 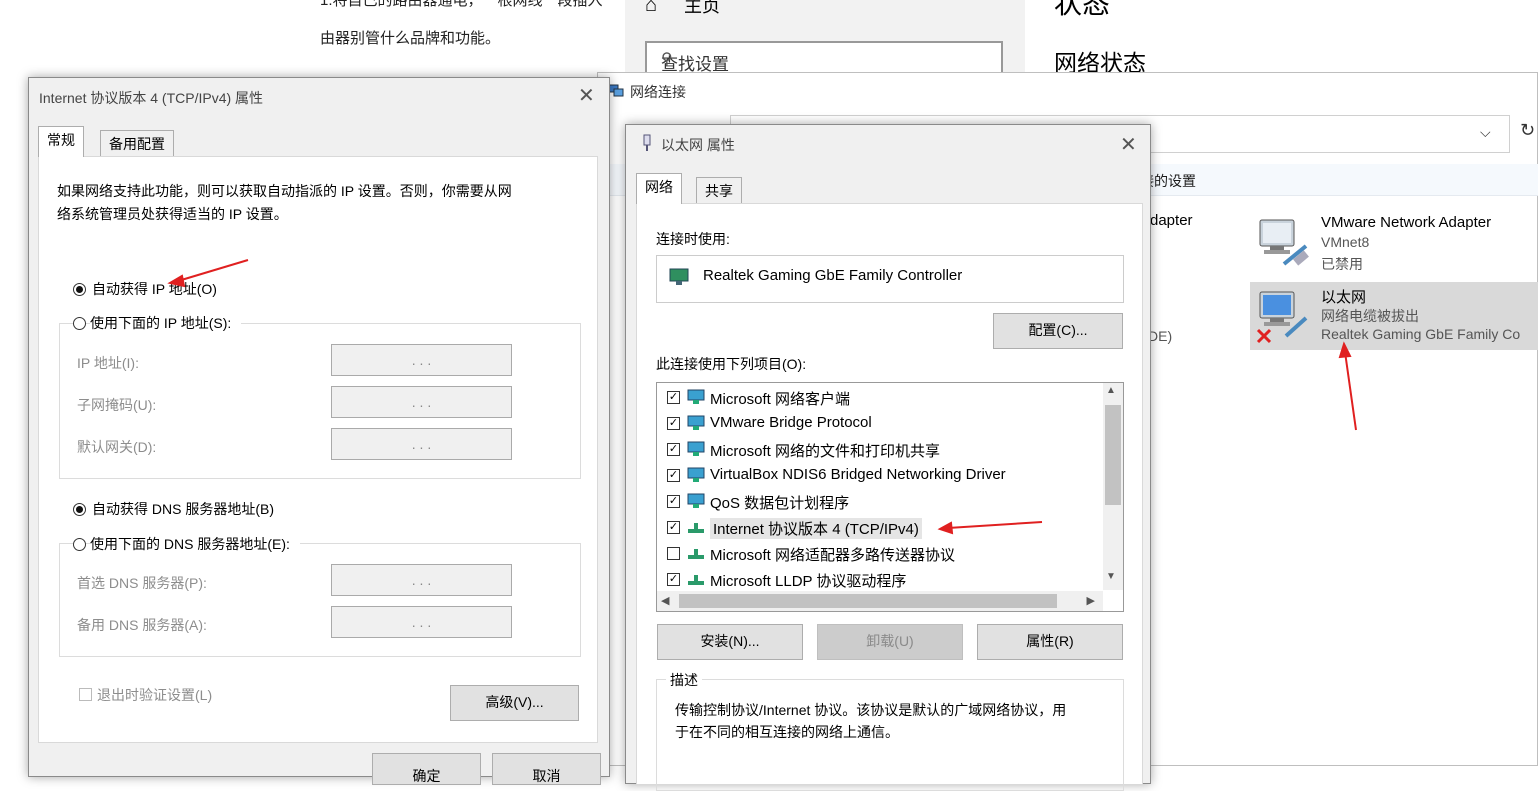 What do you see at coordinates (1091, 600) in the screenshot?
I see `scroll-right-icon: ▶` at bounding box center [1091, 600].